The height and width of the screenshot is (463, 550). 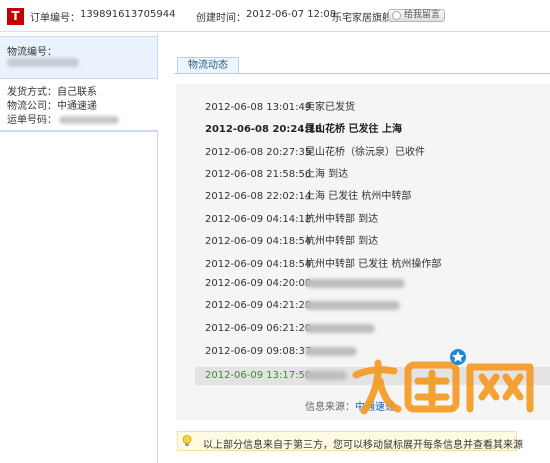 I want to click on tracking-time: 2012-06-09 04:14:12, so click(x=258, y=219).